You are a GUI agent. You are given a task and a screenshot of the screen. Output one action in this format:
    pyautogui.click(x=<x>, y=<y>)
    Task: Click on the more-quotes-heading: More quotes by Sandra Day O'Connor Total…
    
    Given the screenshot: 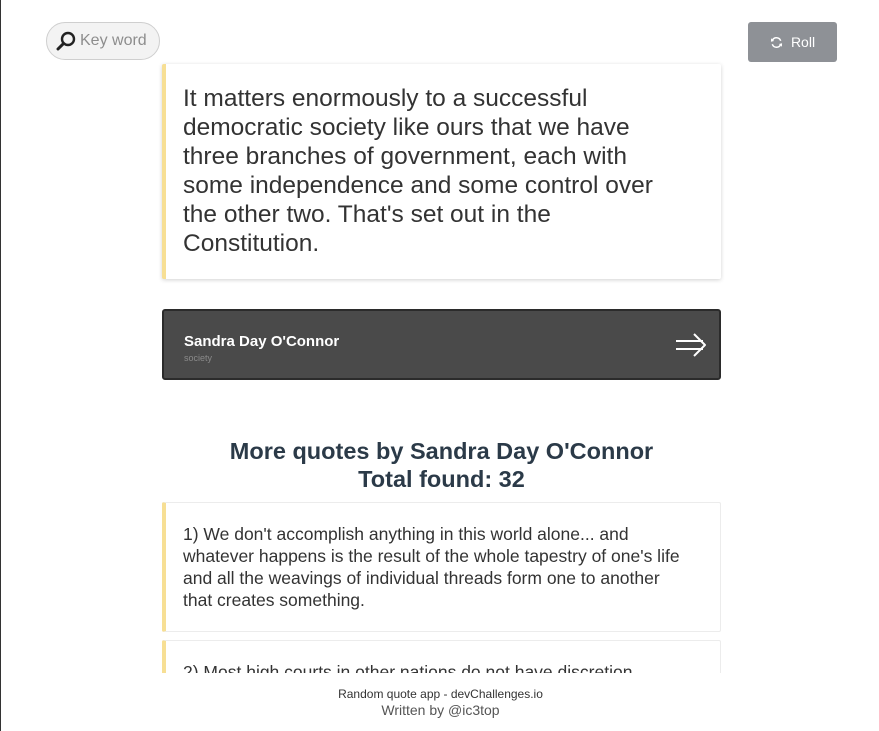 What is the action you would take?
    pyautogui.click(x=441, y=465)
    